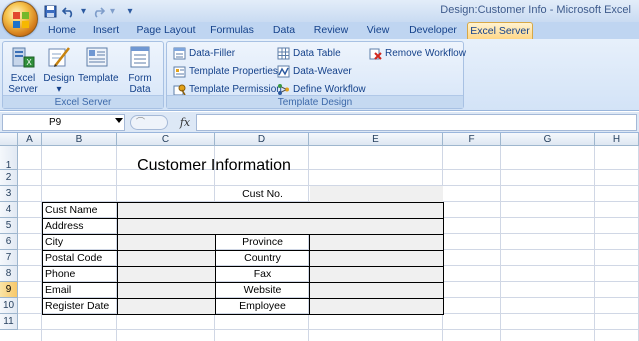 This screenshot has width=639, height=341. I want to click on tab-insert: Insert, so click(106, 30).